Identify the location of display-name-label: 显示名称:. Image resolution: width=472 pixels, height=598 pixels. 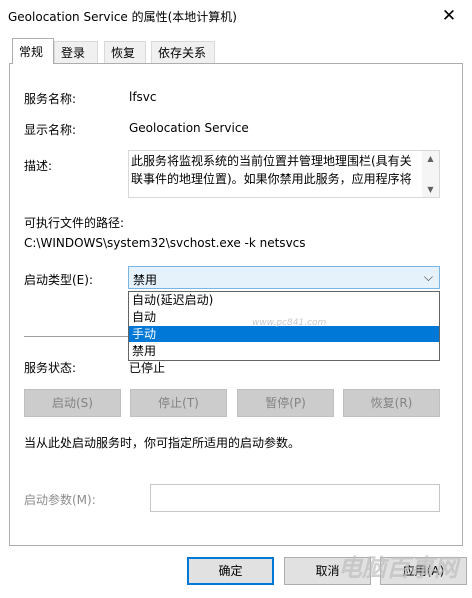
(50, 130).